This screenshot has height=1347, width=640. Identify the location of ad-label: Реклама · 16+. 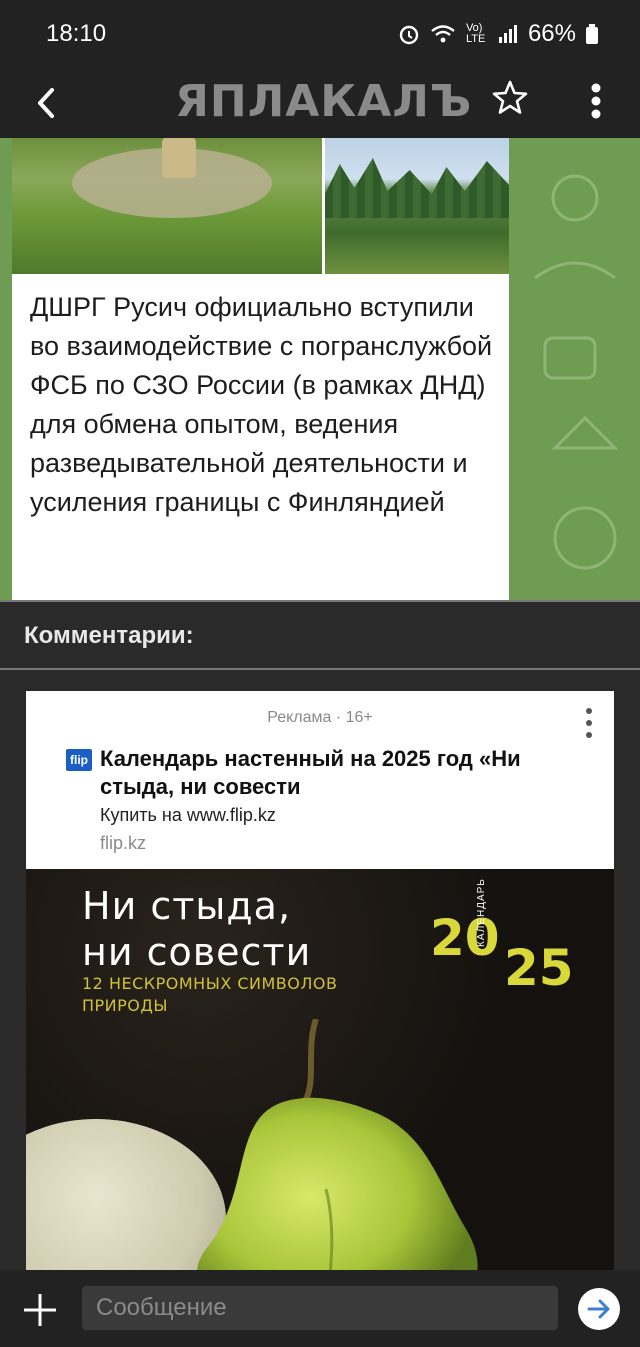
(320, 717).